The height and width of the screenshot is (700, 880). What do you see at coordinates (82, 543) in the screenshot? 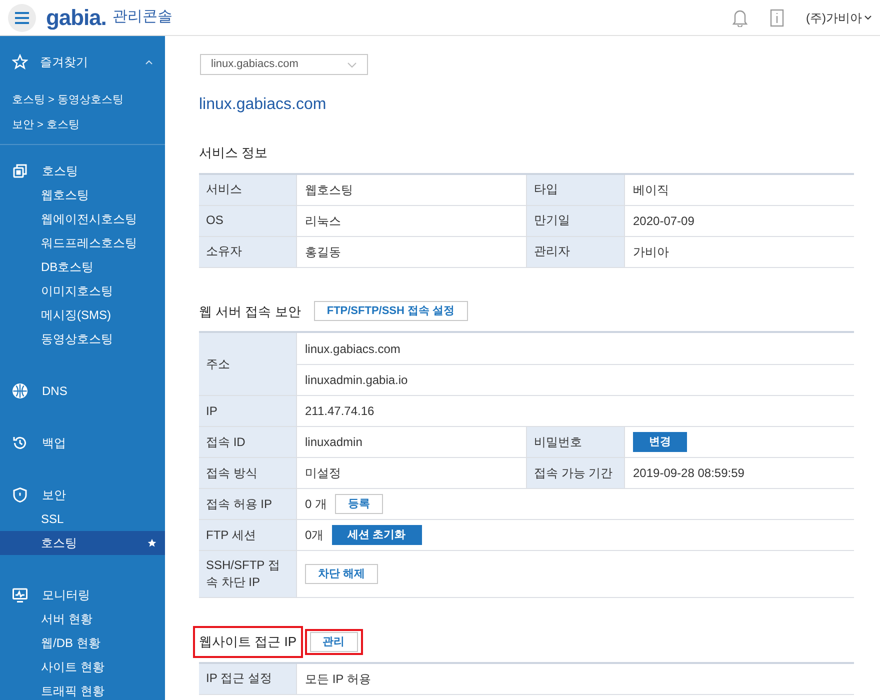
I see `nav-item: 호스팅` at bounding box center [82, 543].